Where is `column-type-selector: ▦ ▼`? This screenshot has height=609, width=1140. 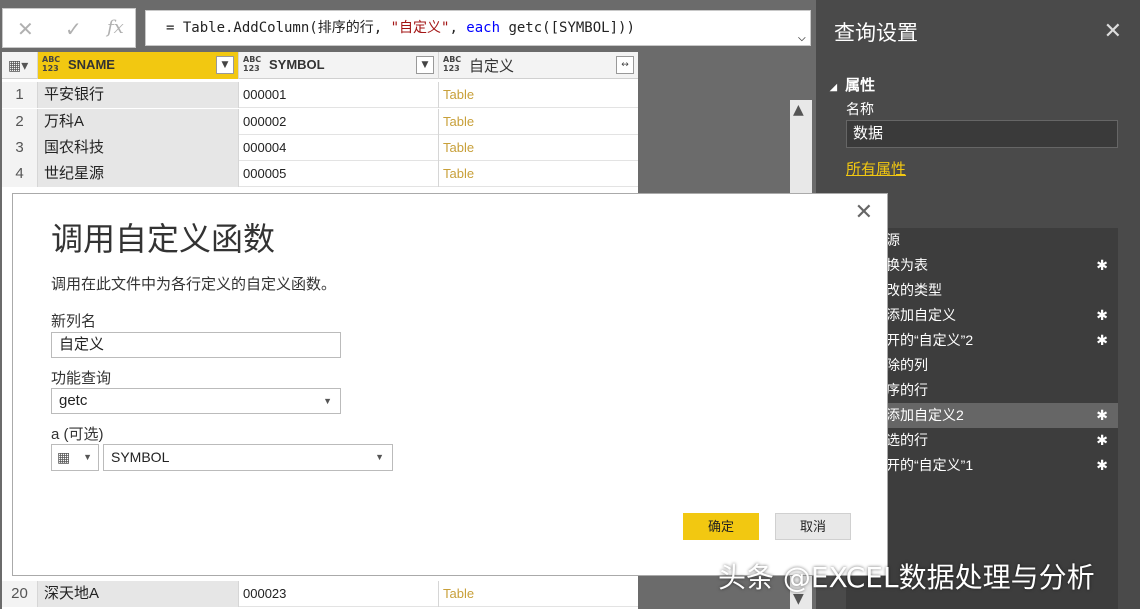
column-type-selector: ▦ ▼ is located at coordinates (75, 457).